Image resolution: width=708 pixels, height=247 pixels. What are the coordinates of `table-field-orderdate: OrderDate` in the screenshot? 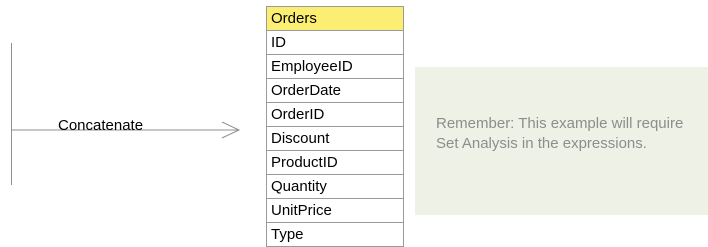 It's located at (335, 91).